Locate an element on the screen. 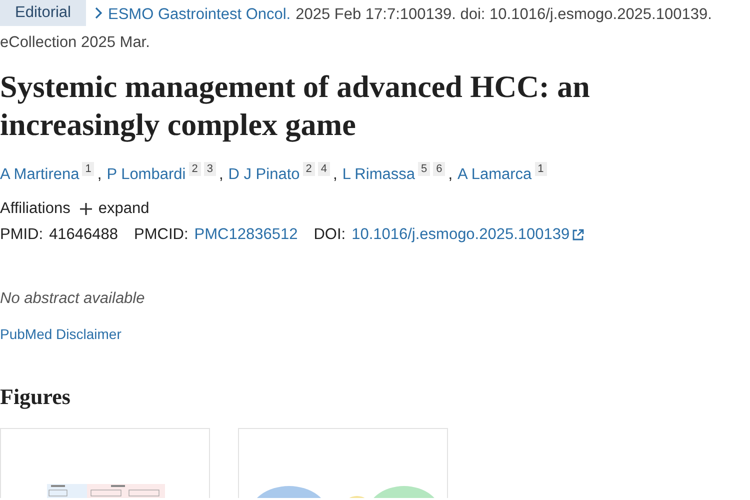 The image size is (750, 500). identifier-value: 41646488 is located at coordinates (83, 235).